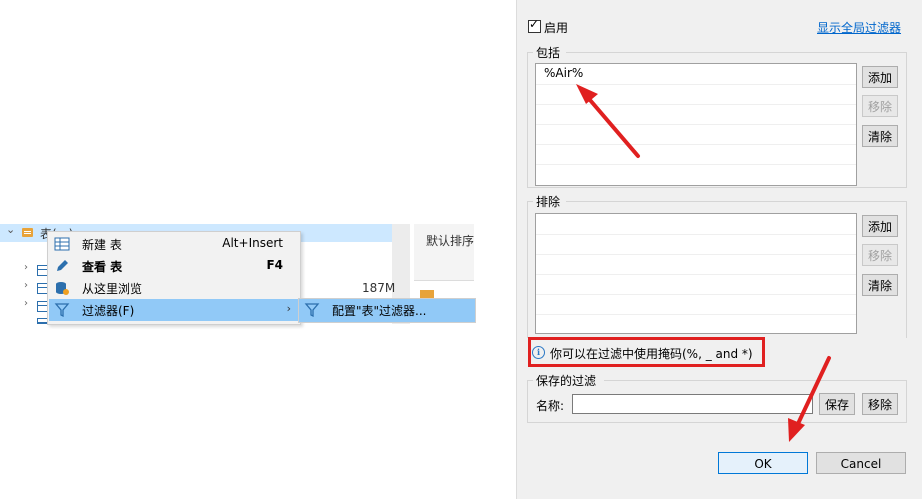 The image size is (922, 499). What do you see at coordinates (174, 288) in the screenshot?
I see `menu-item-browse-from-here: 从这里浏览` at bounding box center [174, 288].